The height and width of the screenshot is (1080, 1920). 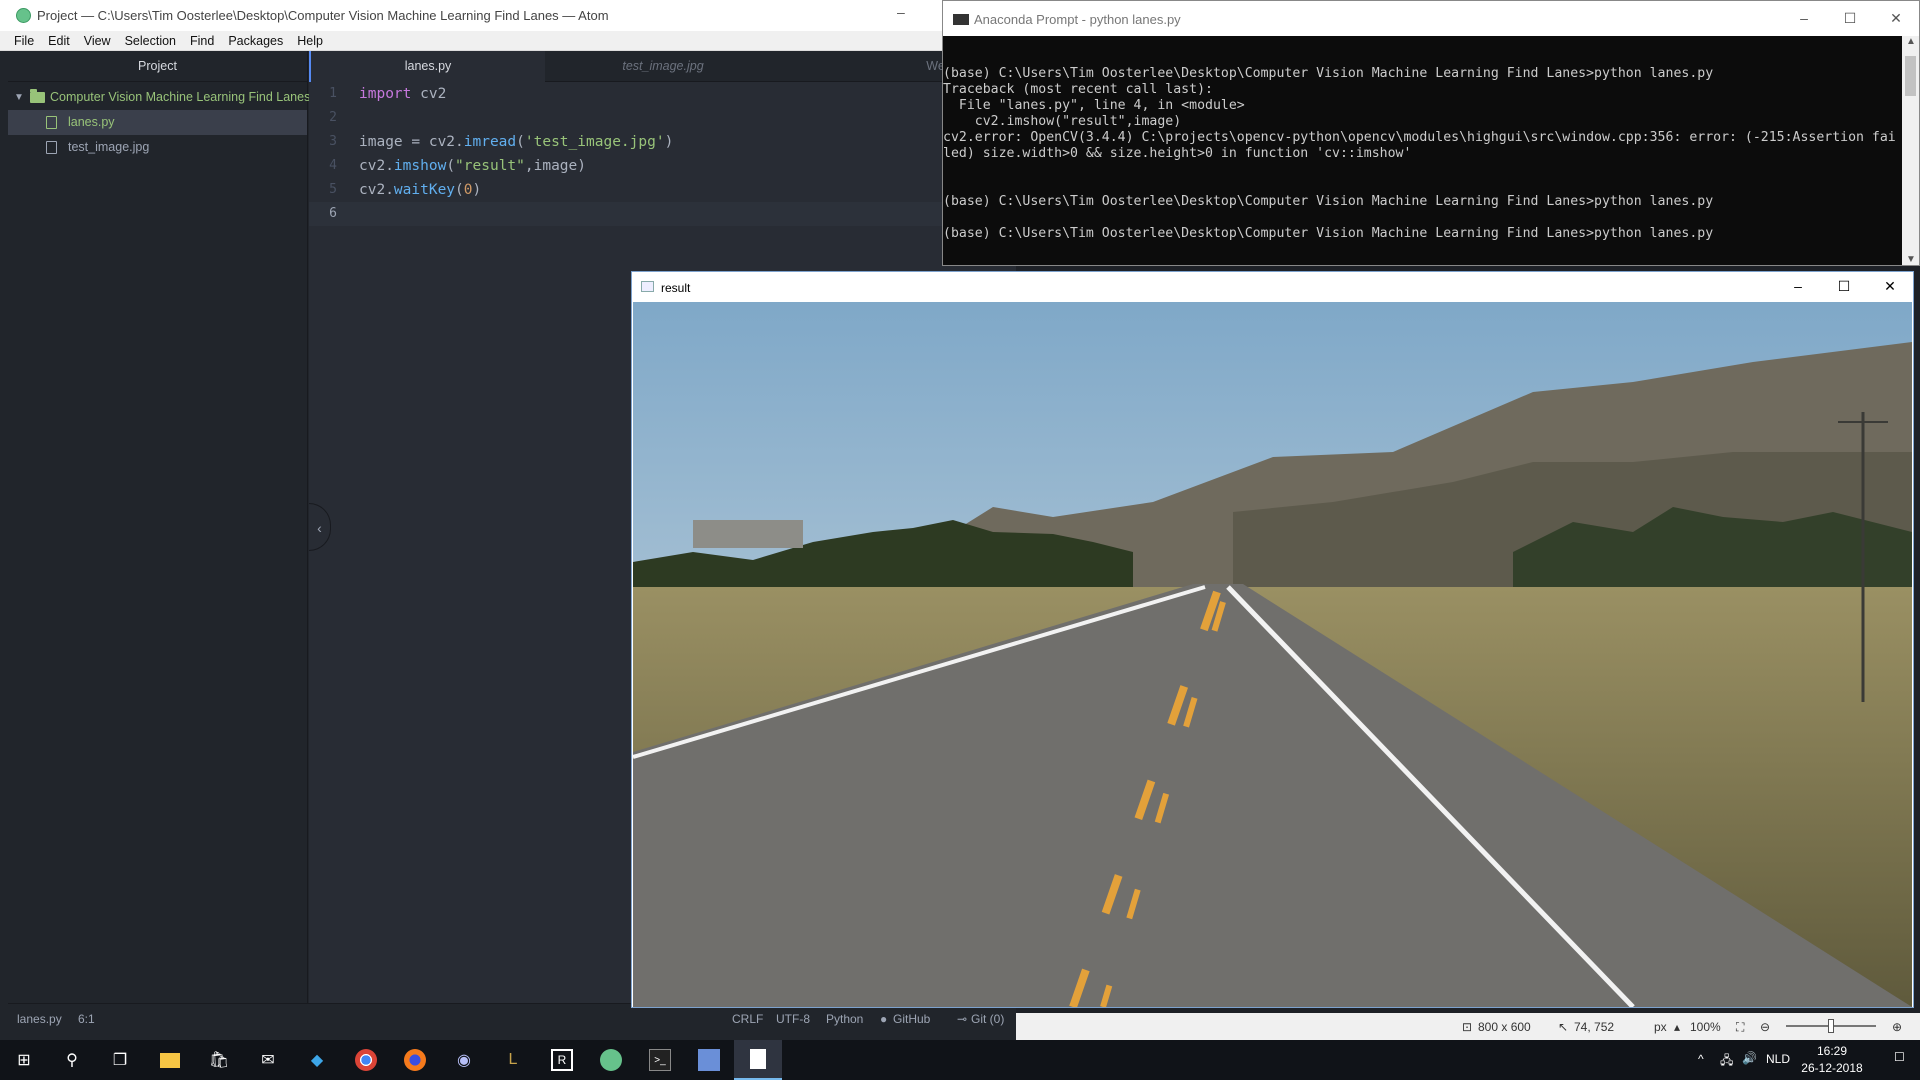 What do you see at coordinates (1701, 1059) in the screenshot?
I see `chevron-up-icon: ^` at bounding box center [1701, 1059].